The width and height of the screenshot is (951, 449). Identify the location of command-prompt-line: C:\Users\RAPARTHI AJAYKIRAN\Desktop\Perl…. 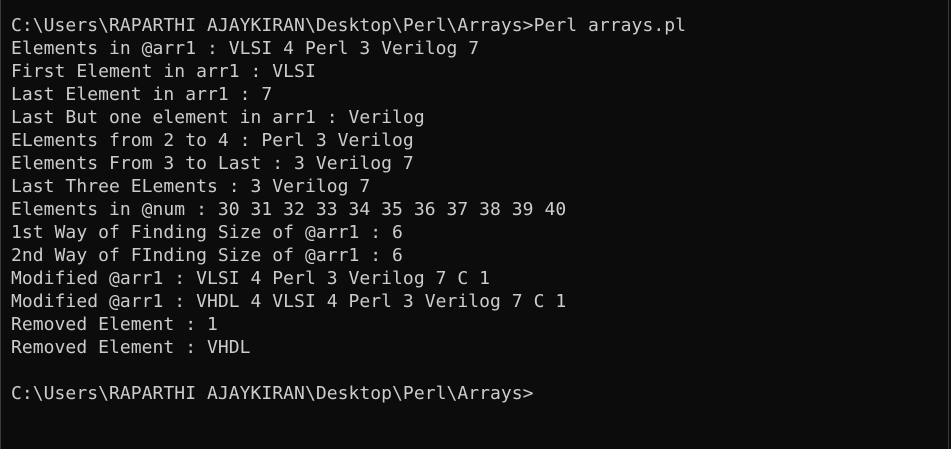
(348, 25).